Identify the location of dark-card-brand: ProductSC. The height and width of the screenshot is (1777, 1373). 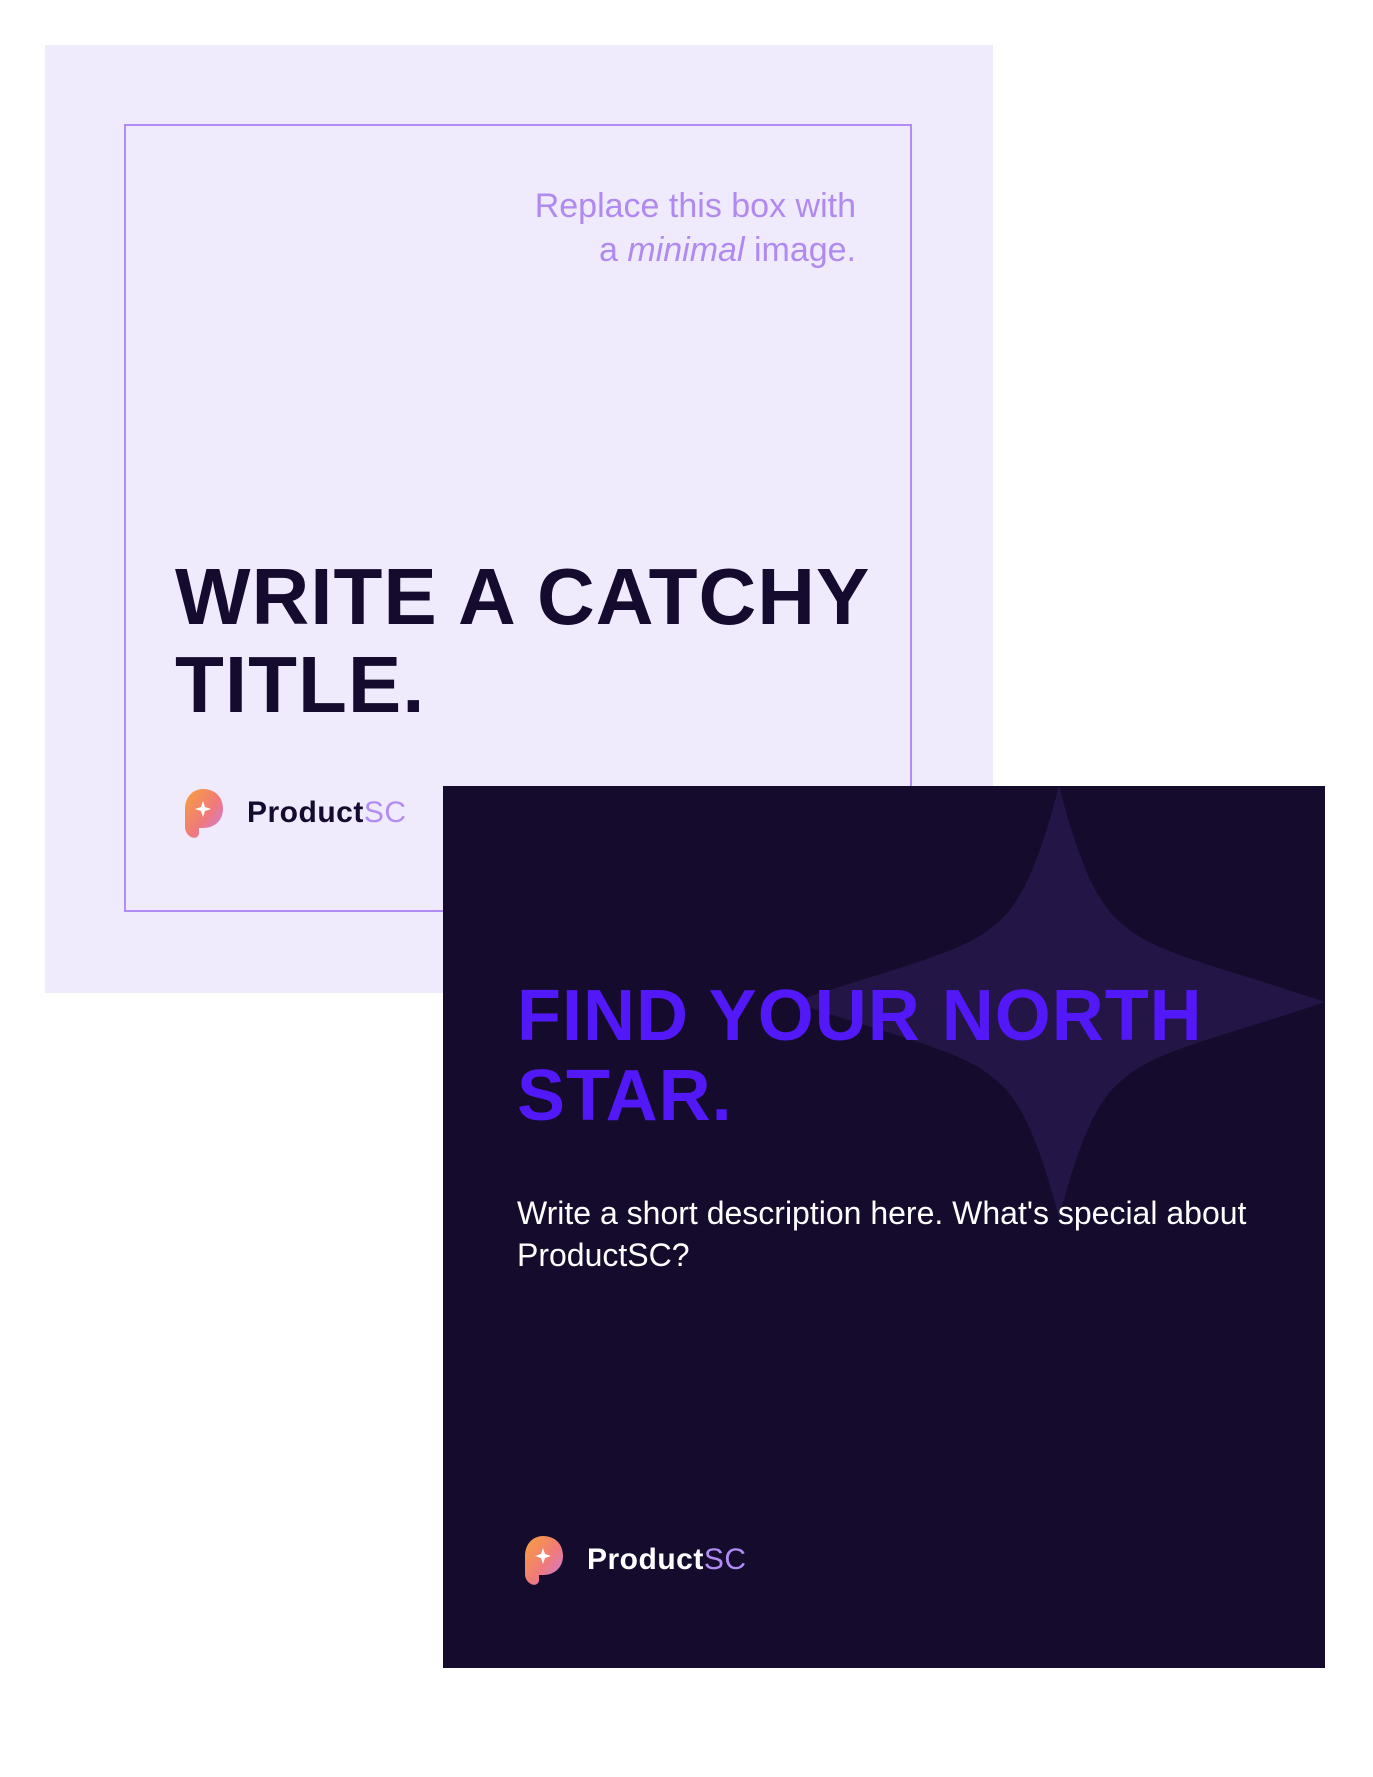
(633, 1560).